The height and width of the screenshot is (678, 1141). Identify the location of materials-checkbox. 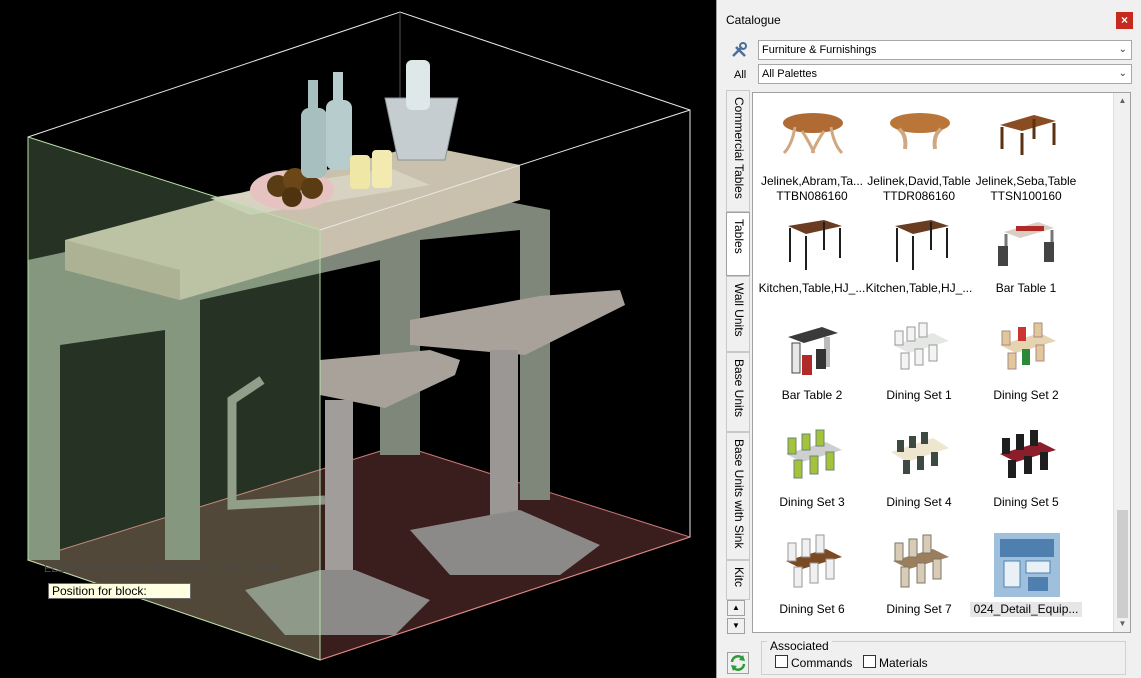
(869, 661).